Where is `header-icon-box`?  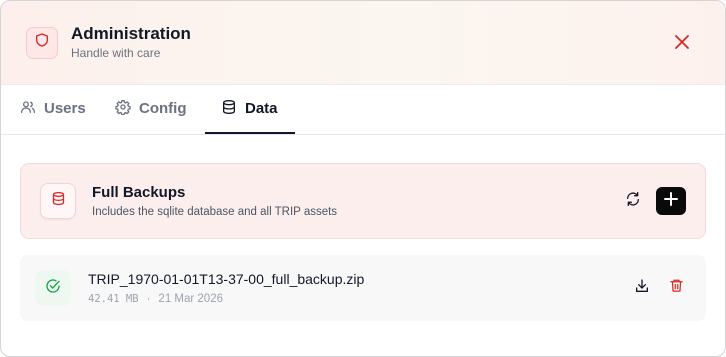
header-icon-box is located at coordinates (42, 42).